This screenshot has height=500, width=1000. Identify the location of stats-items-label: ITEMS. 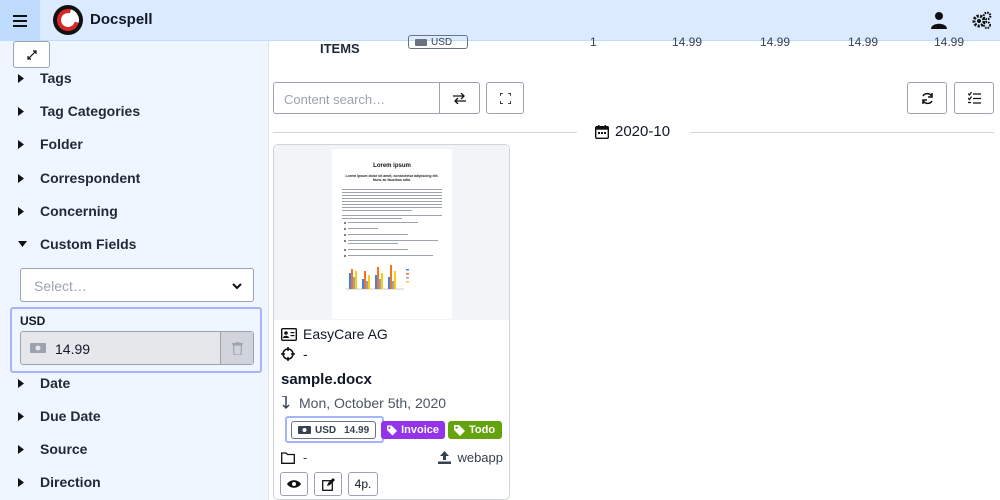
(340, 48).